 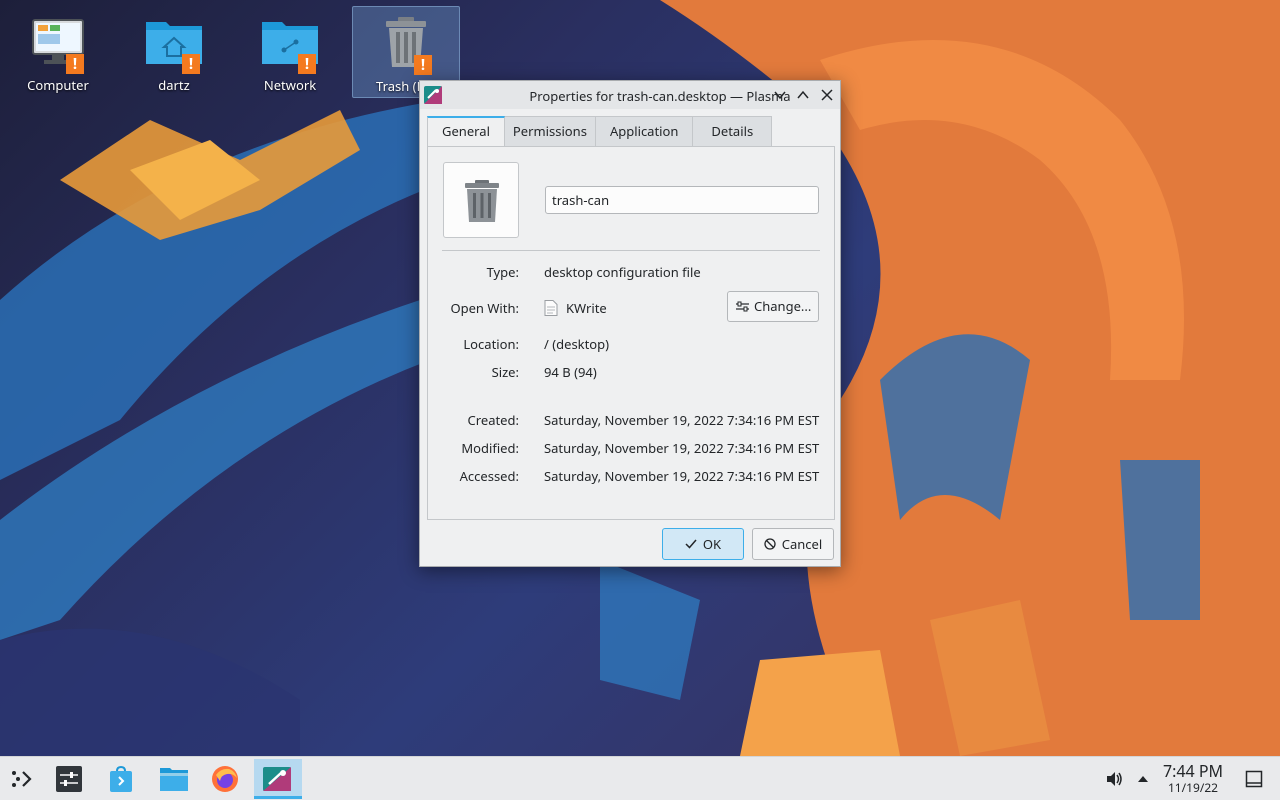 I want to click on chevron-up-icon, so click(x=803, y=94).